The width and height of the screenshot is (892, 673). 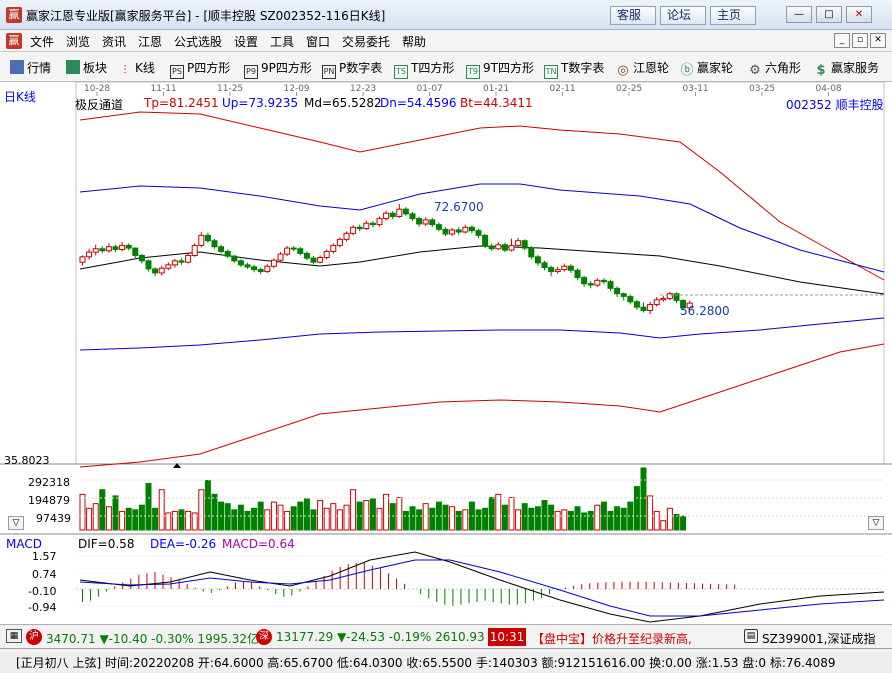 What do you see at coordinates (706, 69) in the screenshot?
I see `tool-winner-wheel: ⓑ 赢家轮` at bounding box center [706, 69].